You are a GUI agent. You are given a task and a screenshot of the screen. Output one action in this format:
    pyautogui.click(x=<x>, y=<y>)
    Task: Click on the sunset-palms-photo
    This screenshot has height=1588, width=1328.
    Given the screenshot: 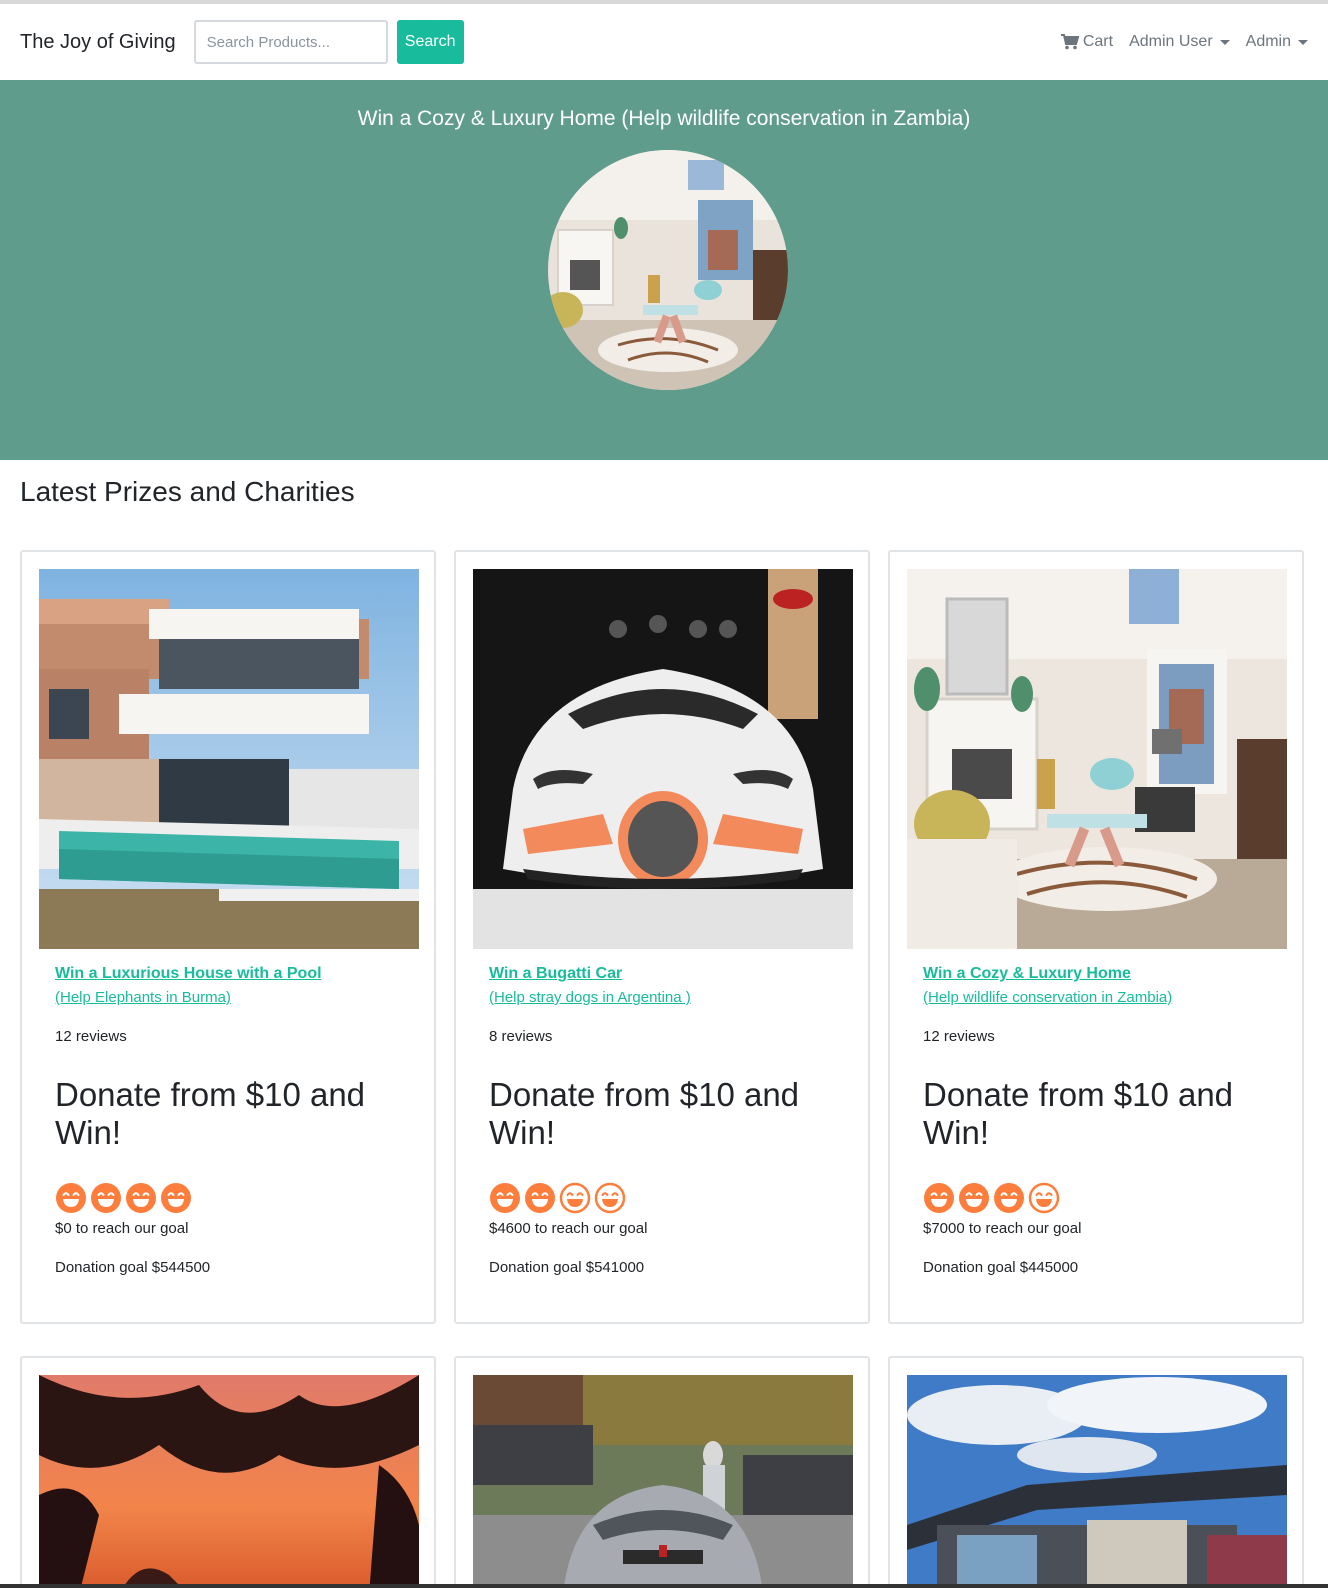 What is the action you would take?
    pyautogui.click(x=229, y=1481)
    